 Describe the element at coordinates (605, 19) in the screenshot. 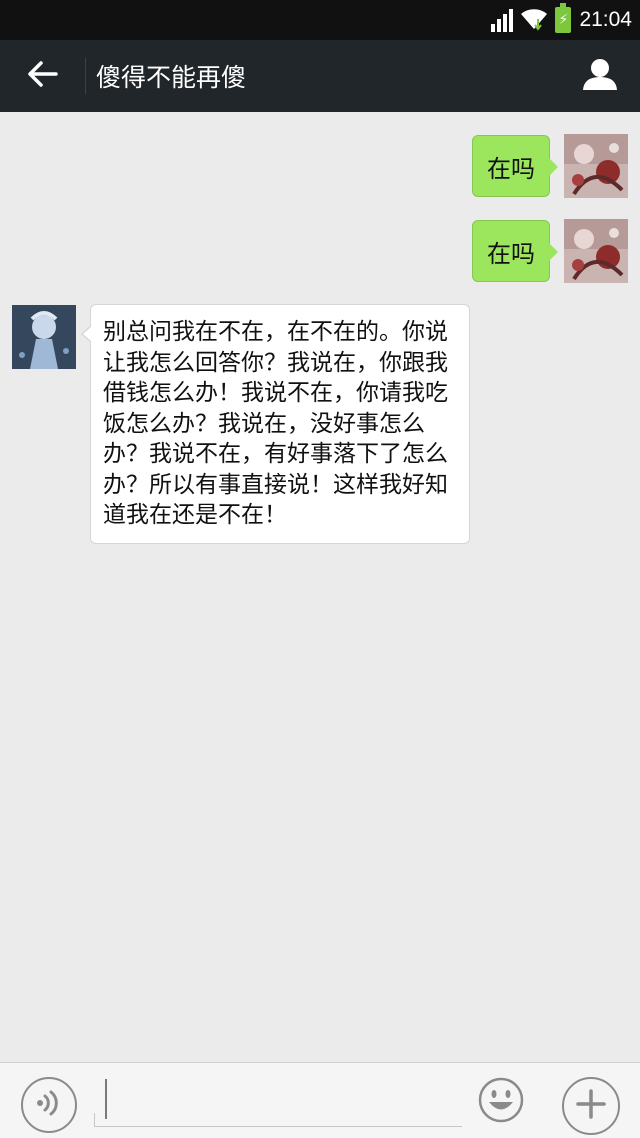

I see `status-time: 21:04` at that location.